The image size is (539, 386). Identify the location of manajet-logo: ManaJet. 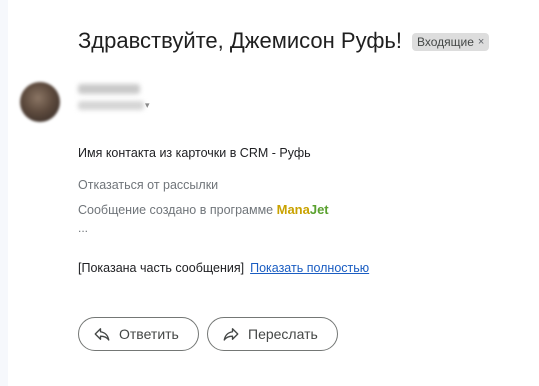
(303, 209).